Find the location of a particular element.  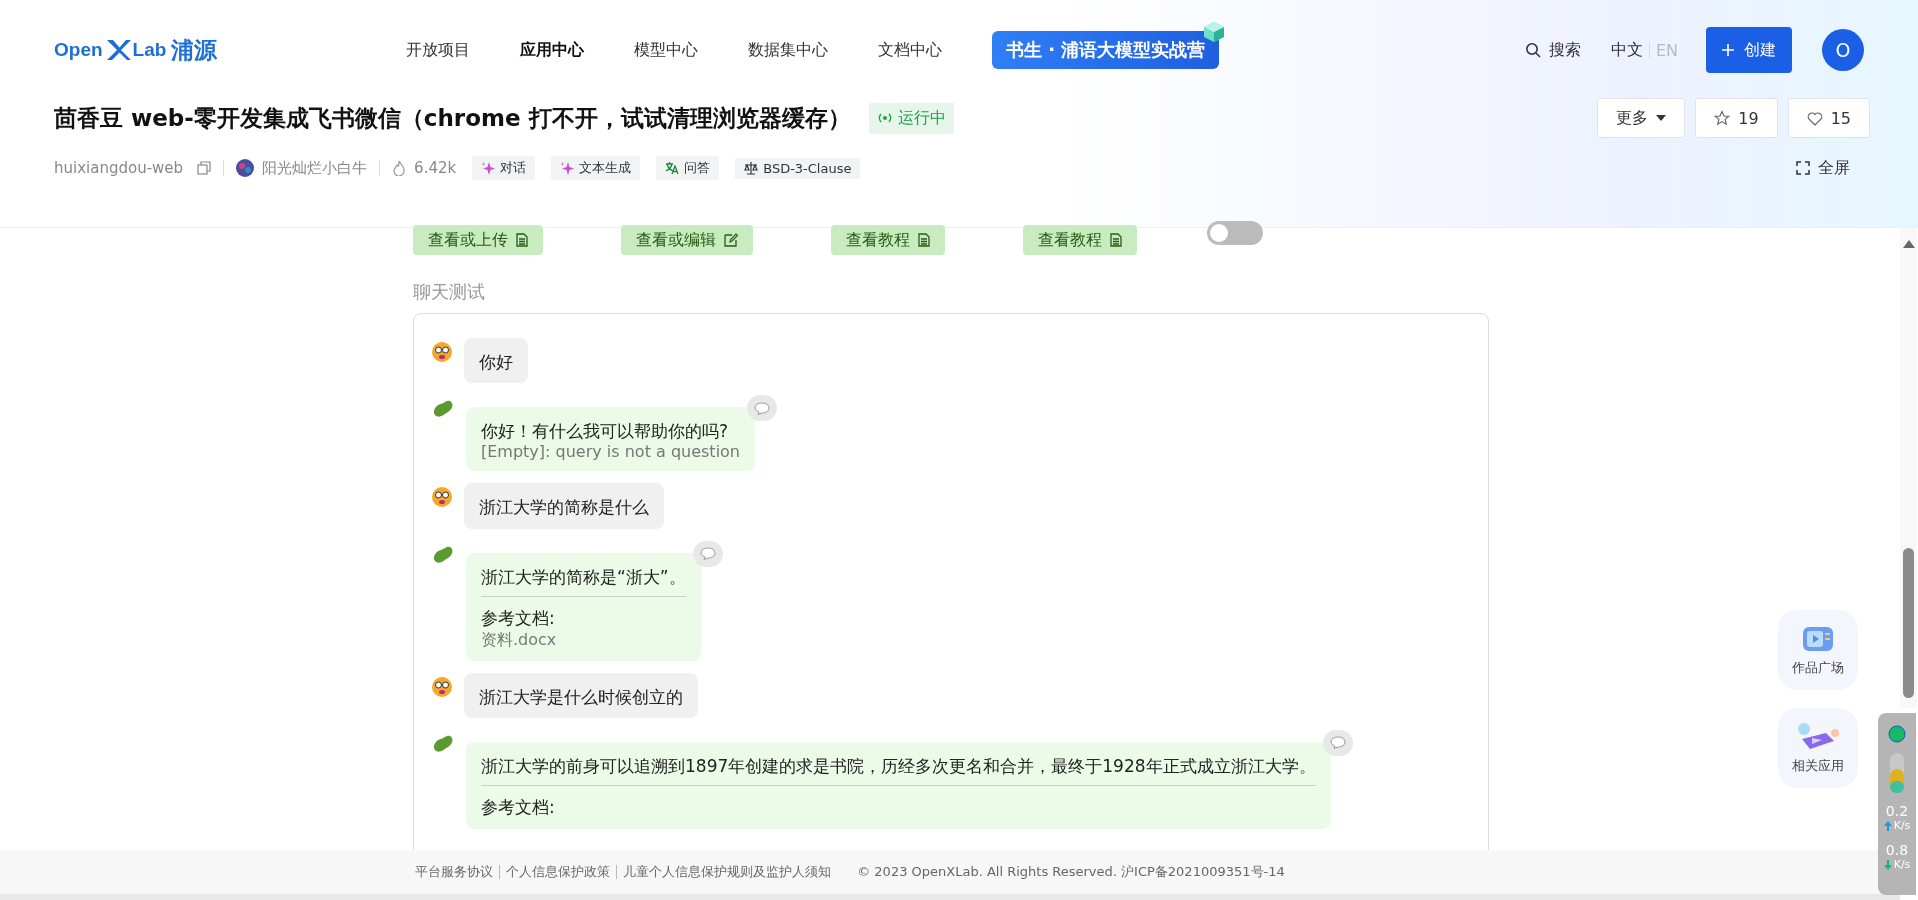

repo-name: huixiangdou-web is located at coordinates (119, 168).